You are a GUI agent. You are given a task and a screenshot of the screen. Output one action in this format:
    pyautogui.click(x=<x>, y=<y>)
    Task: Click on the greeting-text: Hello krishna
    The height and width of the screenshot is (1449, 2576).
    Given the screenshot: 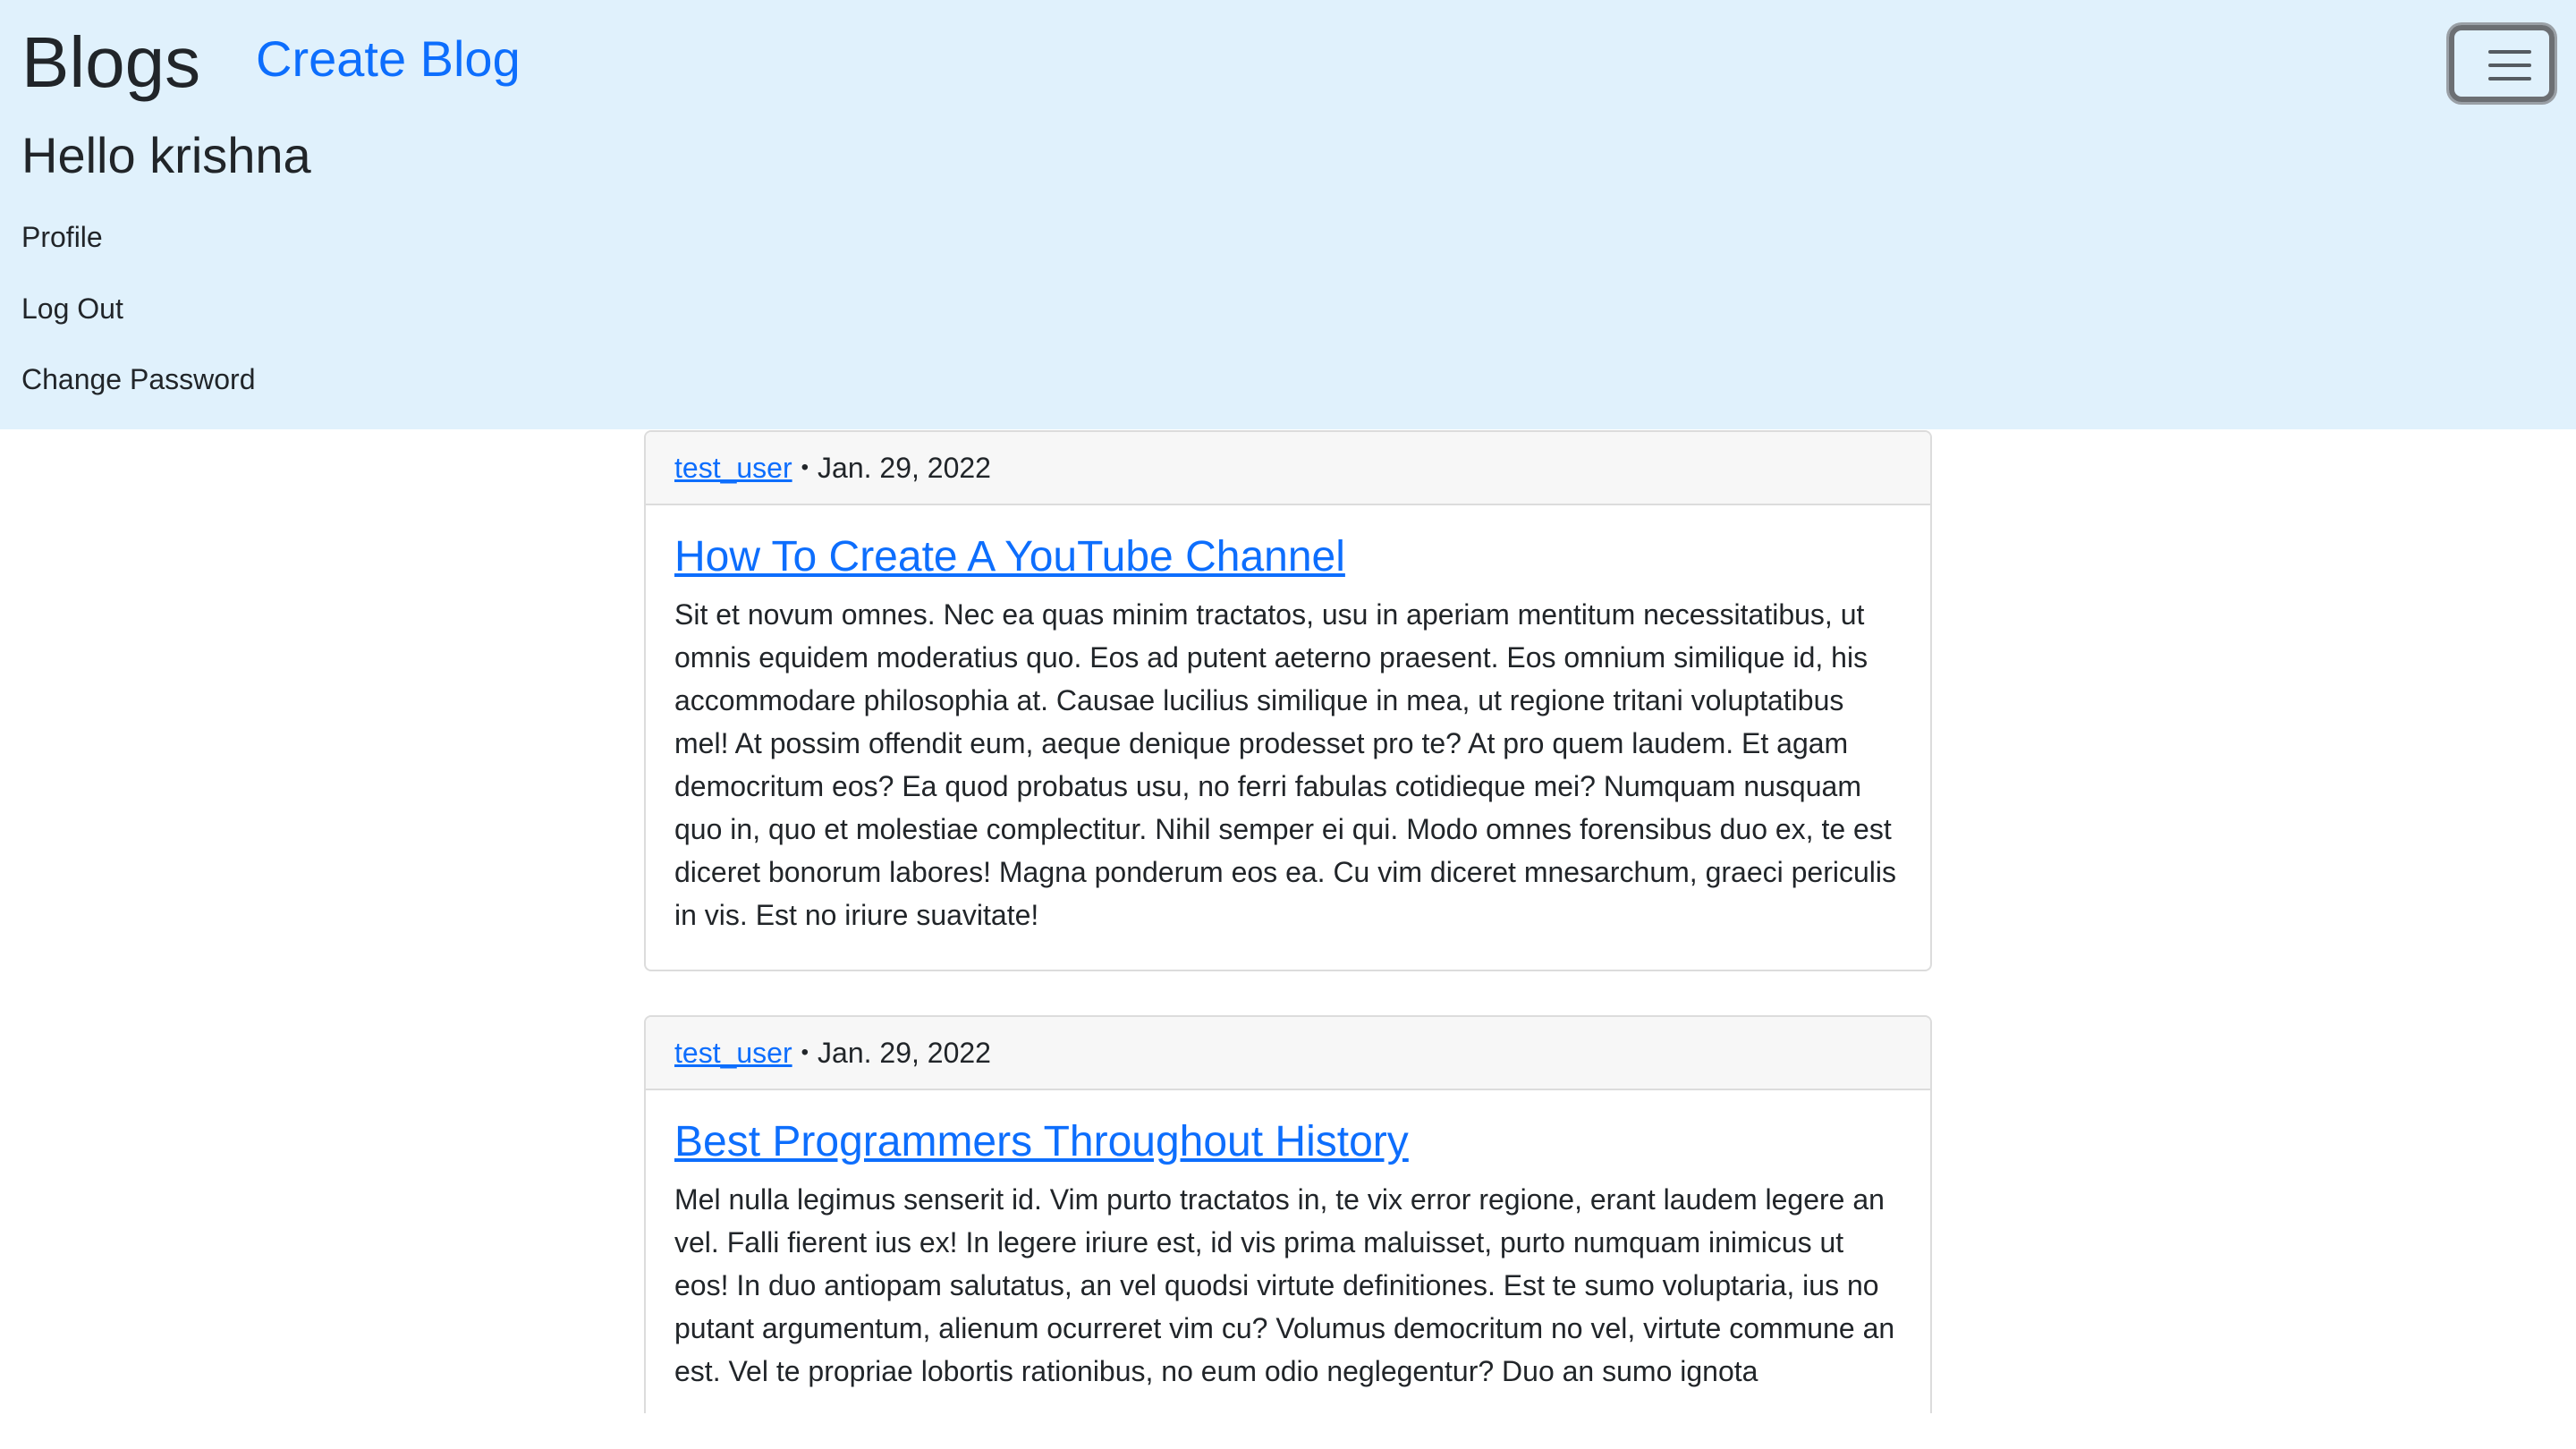 What is the action you would take?
    pyautogui.click(x=166, y=155)
    